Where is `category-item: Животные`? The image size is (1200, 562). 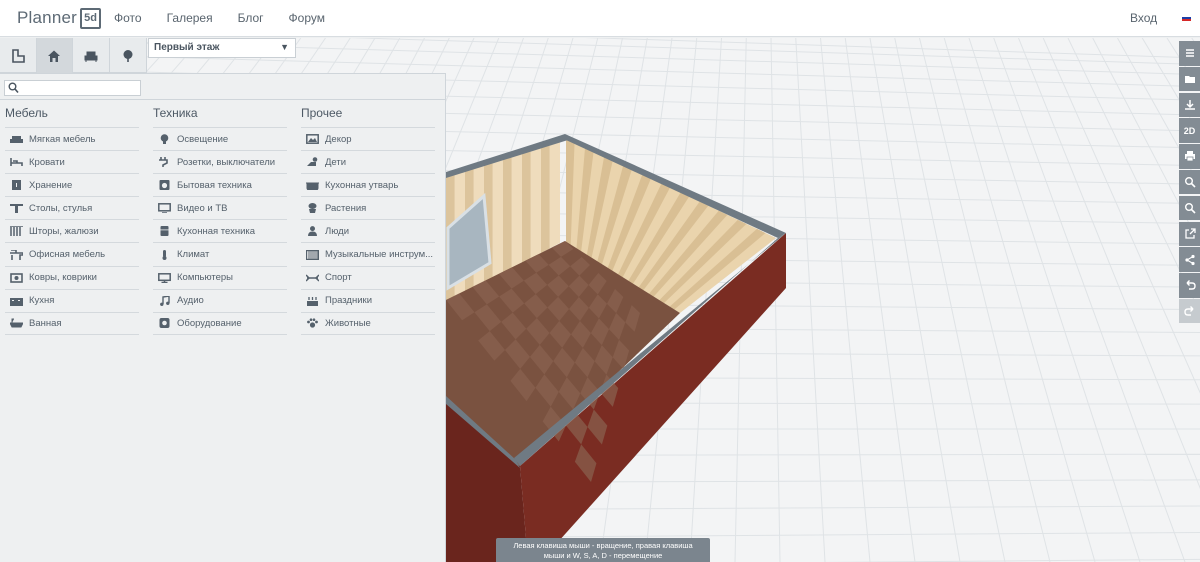 category-item: Животные is located at coordinates (368, 323).